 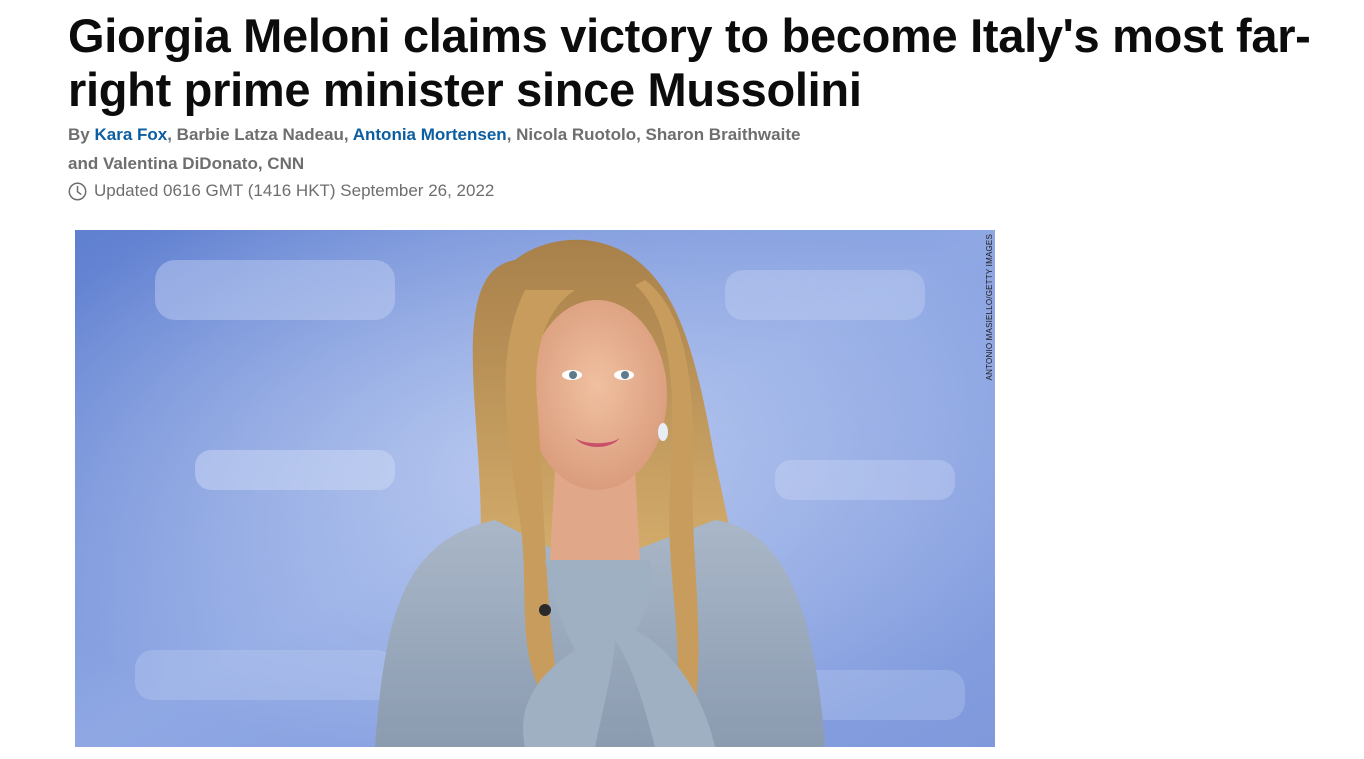 I want to click on author-link-antonia-mortensen: Antonia Mortensen, so click(x=430, y=134).